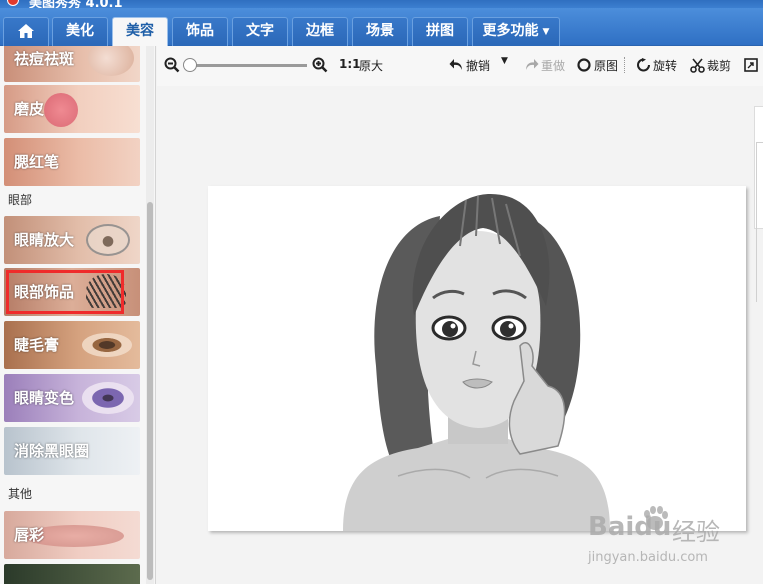  What do you see at coordinates (606, 65) in the screenshot?
I see `original-image-button: 原图` at bounding box center [606, 65].